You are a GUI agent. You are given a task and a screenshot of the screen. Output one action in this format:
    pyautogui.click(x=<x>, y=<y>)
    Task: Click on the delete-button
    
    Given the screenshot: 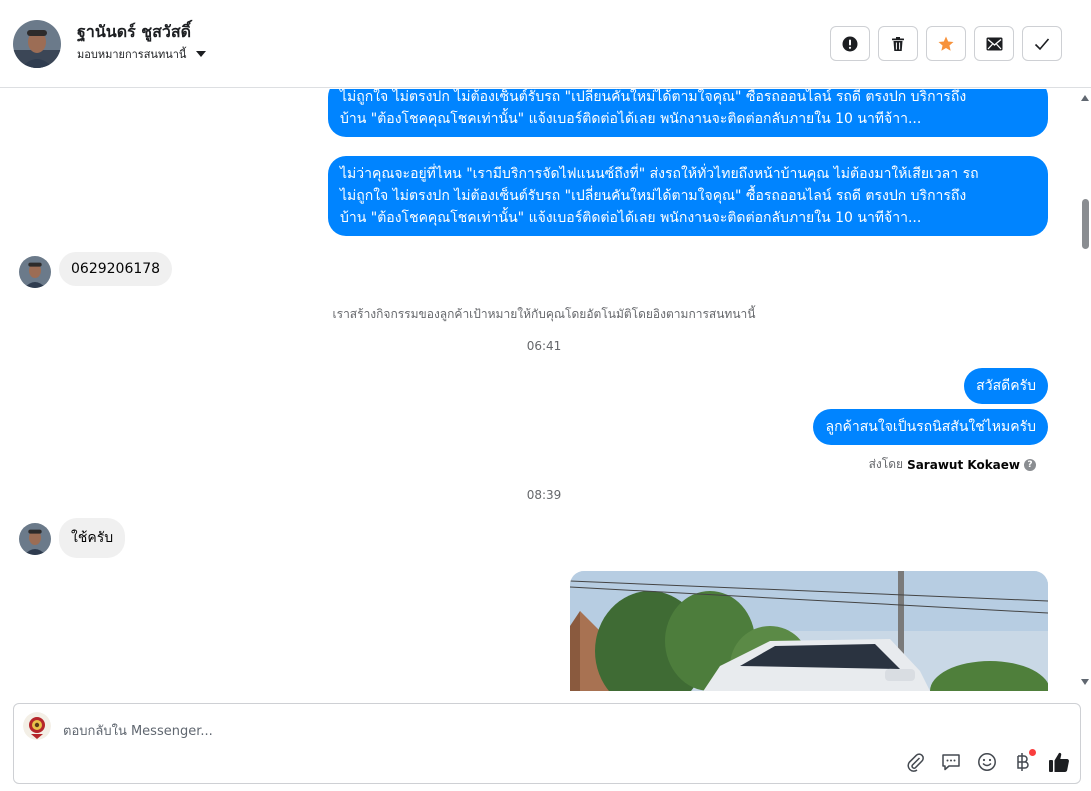 What is the action you would take?
    pyautogui.click(x=898, y=43)
    